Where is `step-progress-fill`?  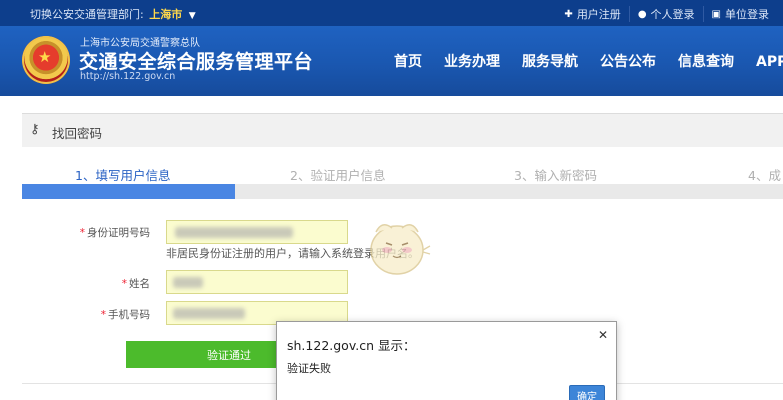 step-progress-fill is located at coordinates (129, 191).